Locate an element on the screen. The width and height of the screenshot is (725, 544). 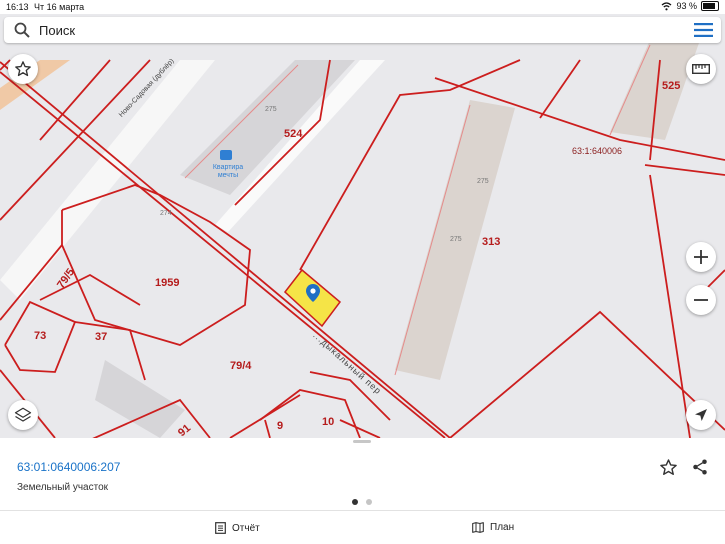
tab-plan-label: План is located at coordinates (502, 527).